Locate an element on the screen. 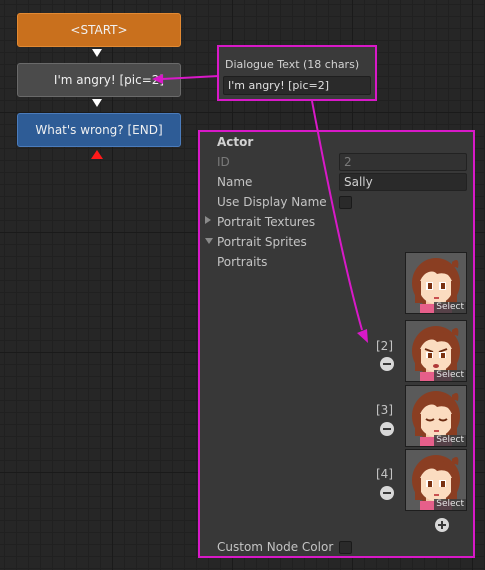 This screenshot has height=570, width=485. annotation-arrow-to-node is located at coordinates (190, 77).